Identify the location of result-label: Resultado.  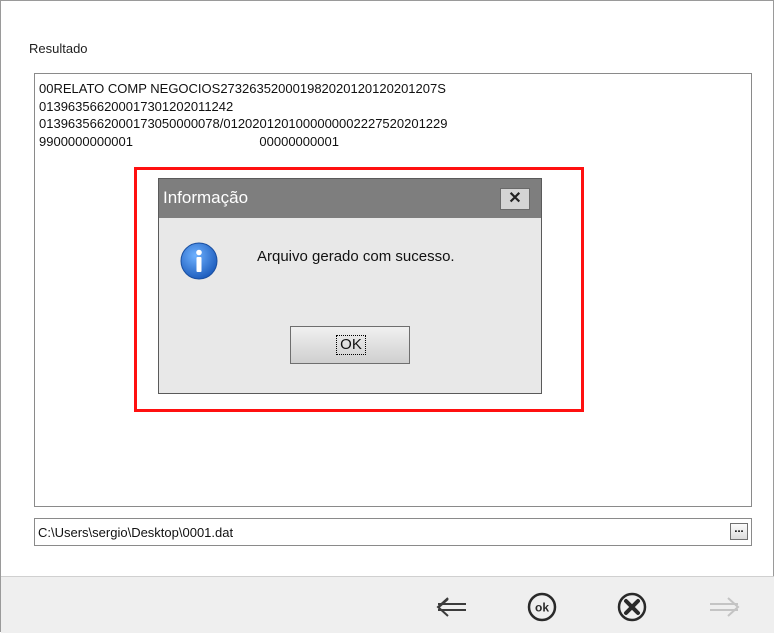
(58, 48).